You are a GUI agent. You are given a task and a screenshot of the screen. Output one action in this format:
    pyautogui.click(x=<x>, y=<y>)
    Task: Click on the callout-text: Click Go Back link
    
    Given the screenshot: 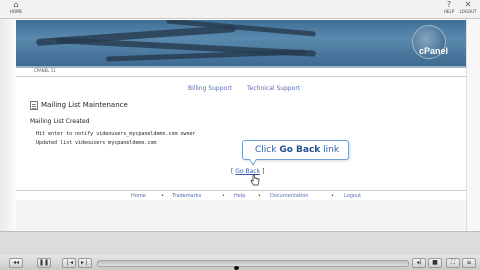 What is the action you would take?
    pyautogui.click(x=297, y=150)
    